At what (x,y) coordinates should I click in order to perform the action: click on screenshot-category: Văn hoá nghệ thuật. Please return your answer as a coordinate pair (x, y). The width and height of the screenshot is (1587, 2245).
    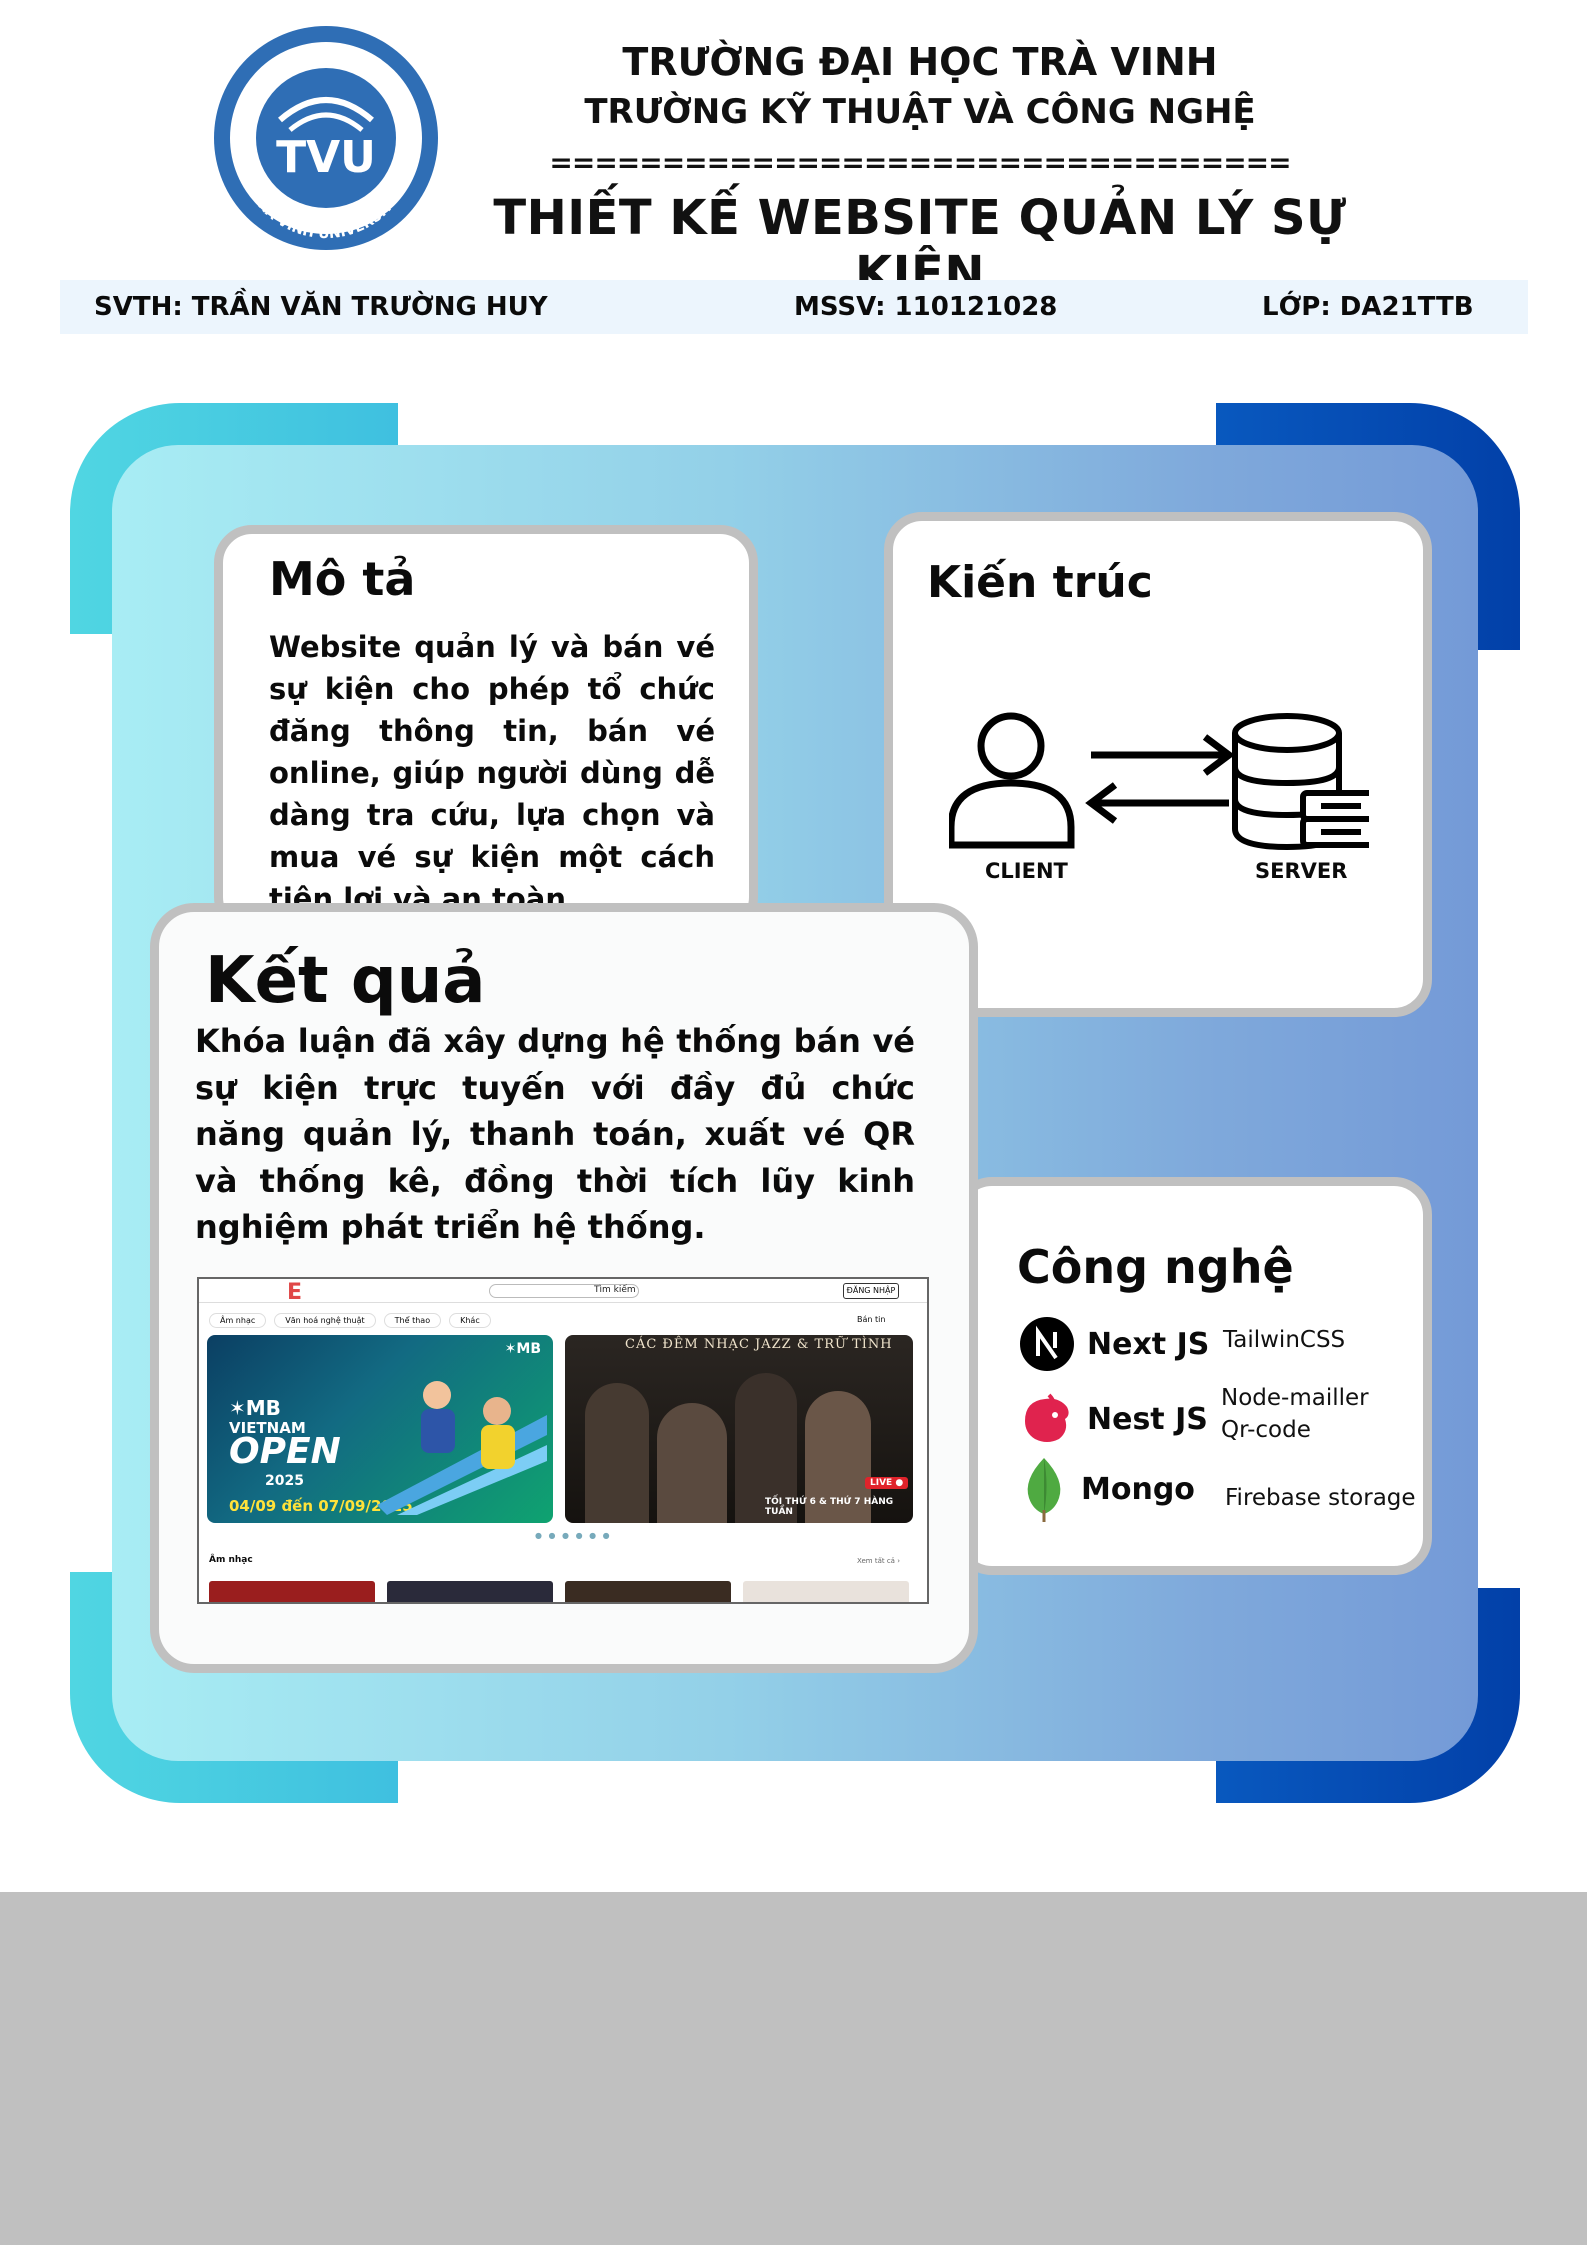
    Looking at the image, I should click on (325, 1320).